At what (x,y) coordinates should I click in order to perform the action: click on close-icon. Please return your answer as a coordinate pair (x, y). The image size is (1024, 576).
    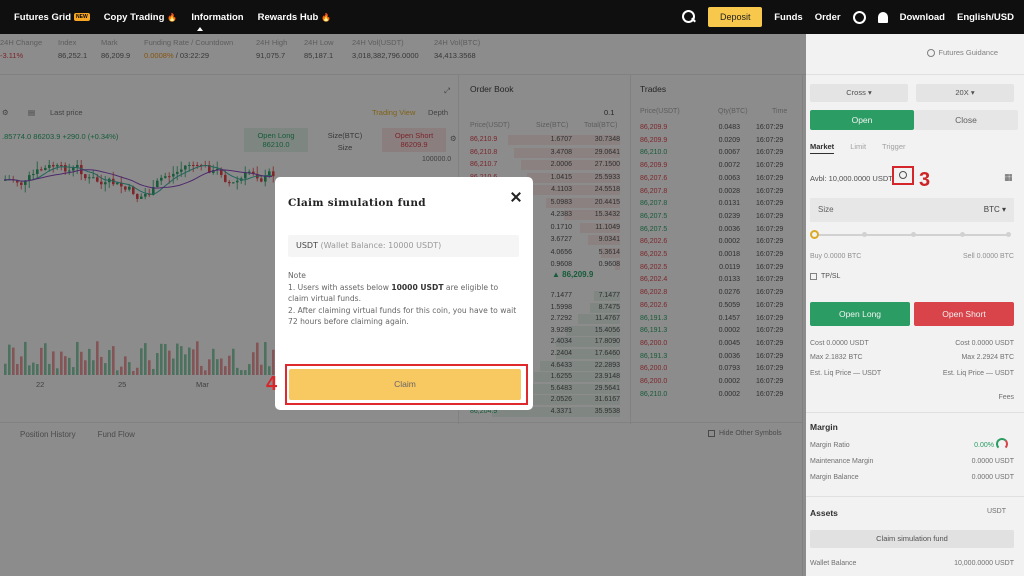
    Looking at the image, I should click on (516, 197).